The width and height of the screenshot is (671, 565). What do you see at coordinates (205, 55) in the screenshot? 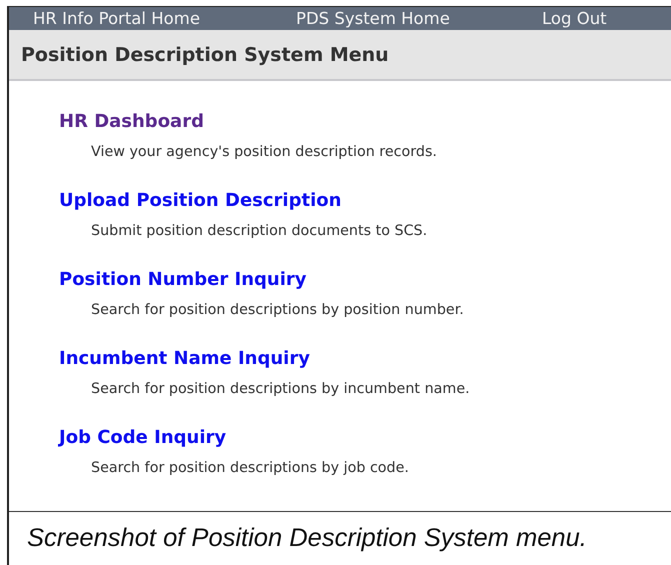
I see `page-title: Position Description System Menu` at bounding box center [205, 55].